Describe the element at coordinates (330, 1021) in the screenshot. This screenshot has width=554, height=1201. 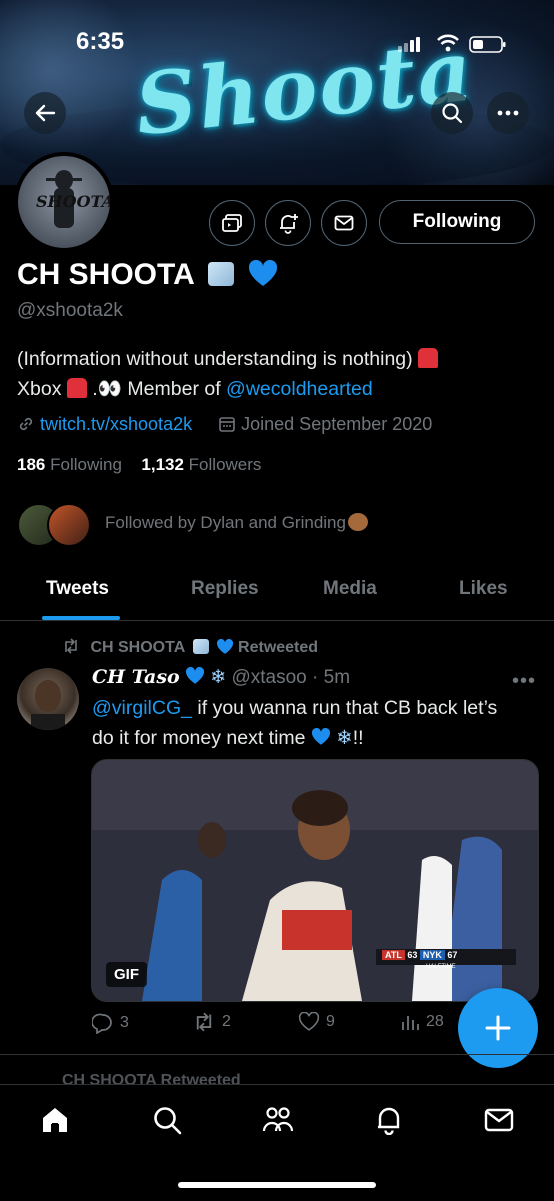
I see `like-count: 9` at that location.